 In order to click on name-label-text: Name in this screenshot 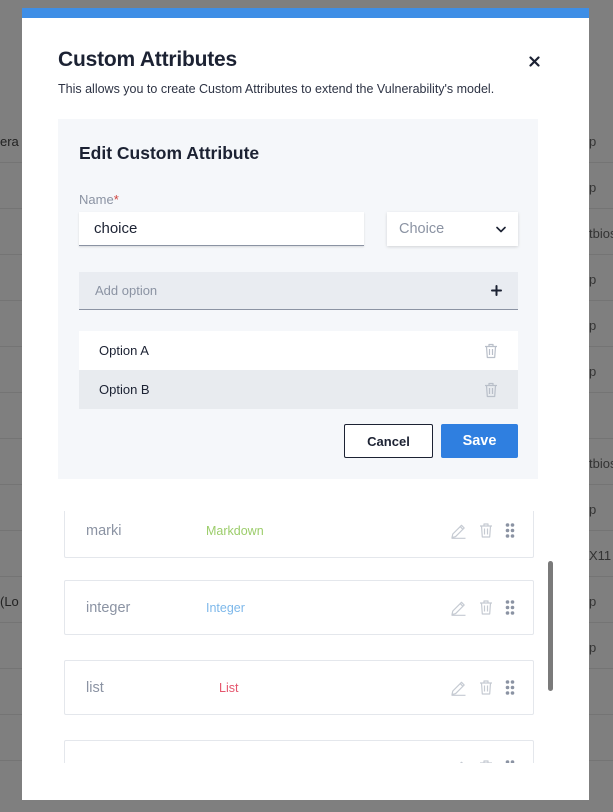, I will do `click(96, 199)`.